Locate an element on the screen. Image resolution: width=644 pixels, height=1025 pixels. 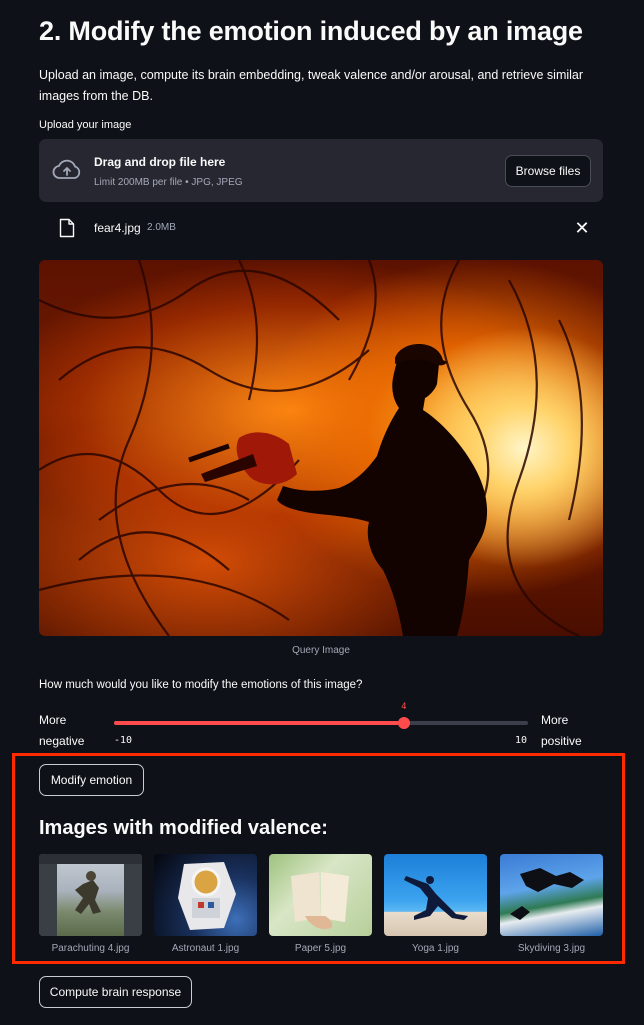
dropzone-title: Drag and drop file here is located at coordinates (160, 162).